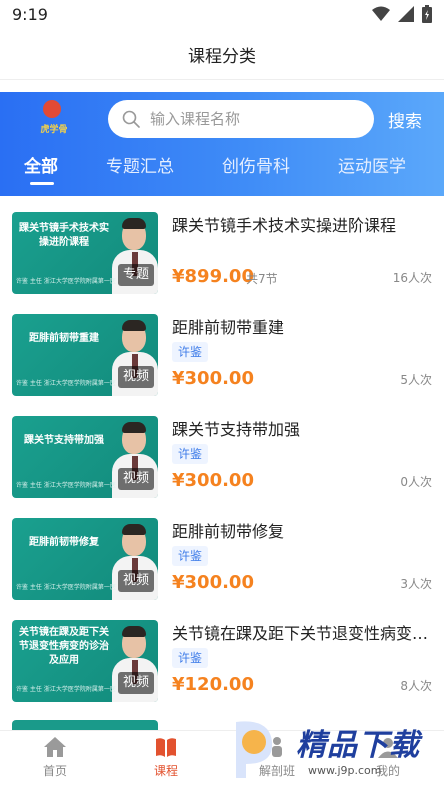 The height and width of the screenshot is (789, 444). I want to click on battery-icon, so click(427, 14).